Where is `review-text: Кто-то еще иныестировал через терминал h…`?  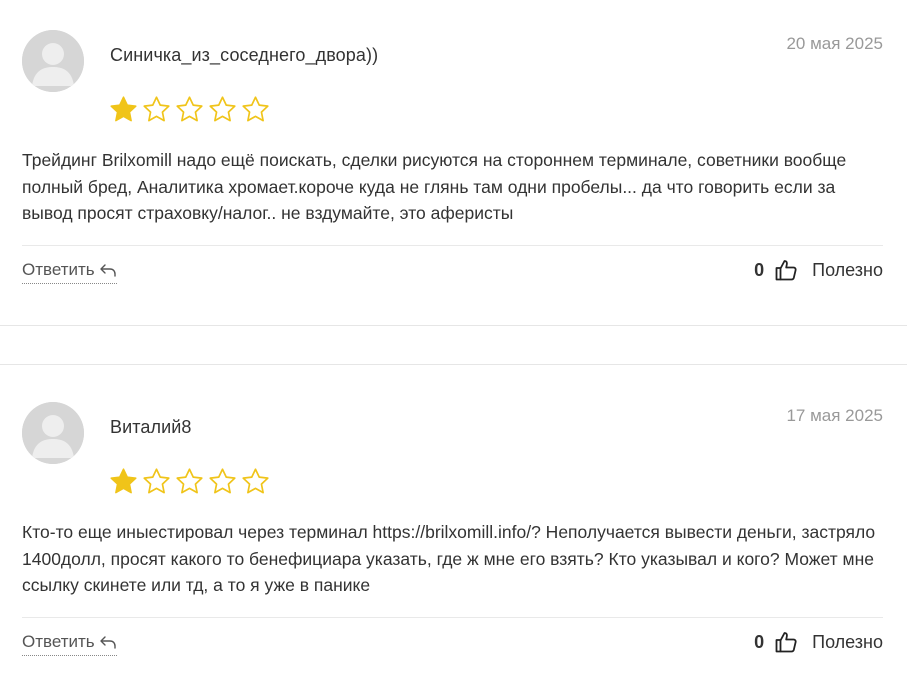 review-text: Кто-то еще иныестировал через терминал h… is located at coordinates (449, 558).